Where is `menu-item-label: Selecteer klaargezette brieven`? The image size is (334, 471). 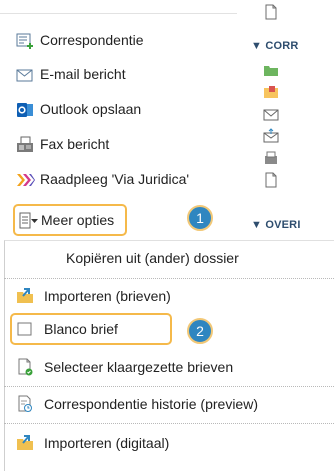 menu-item-label: Selecteer klaargezette brieven is located at coordinates (139, 367).